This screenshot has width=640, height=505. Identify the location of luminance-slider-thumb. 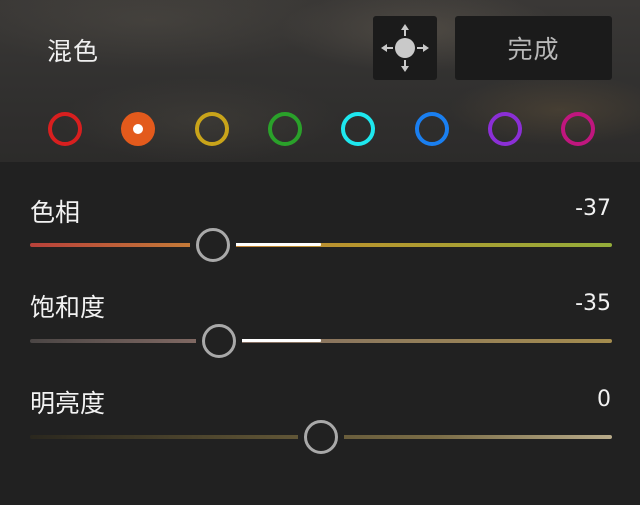
(321, 437).